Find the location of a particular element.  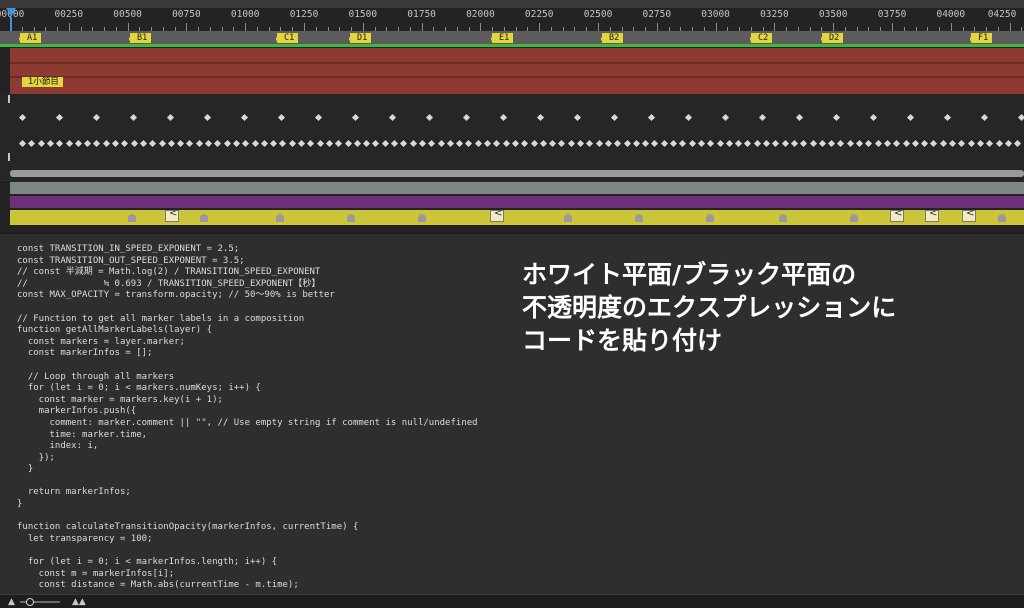

work-area-bar is located at coordinates (512, 45).